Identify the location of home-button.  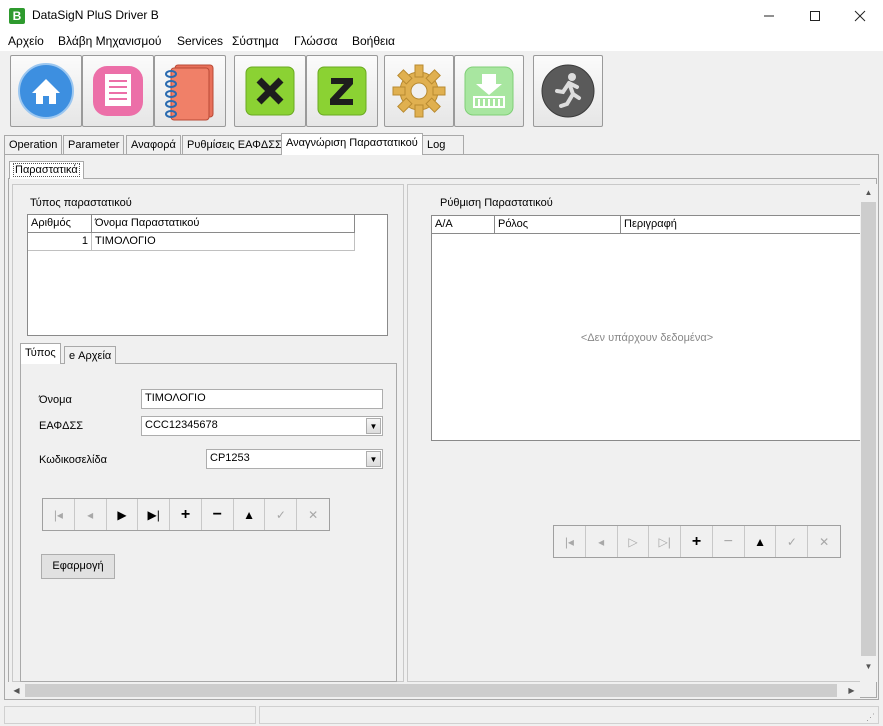
(46, 91).